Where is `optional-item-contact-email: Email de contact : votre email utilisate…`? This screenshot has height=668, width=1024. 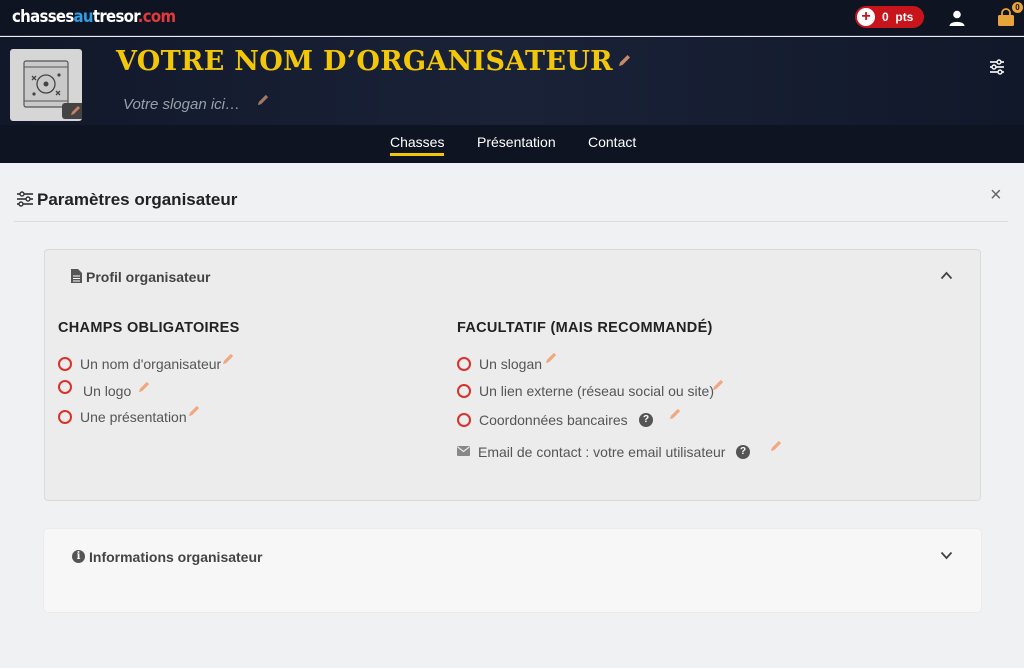
optional-item-contact-email: Email de contact : votre email utilisate… is located at coordinates (602, 452).